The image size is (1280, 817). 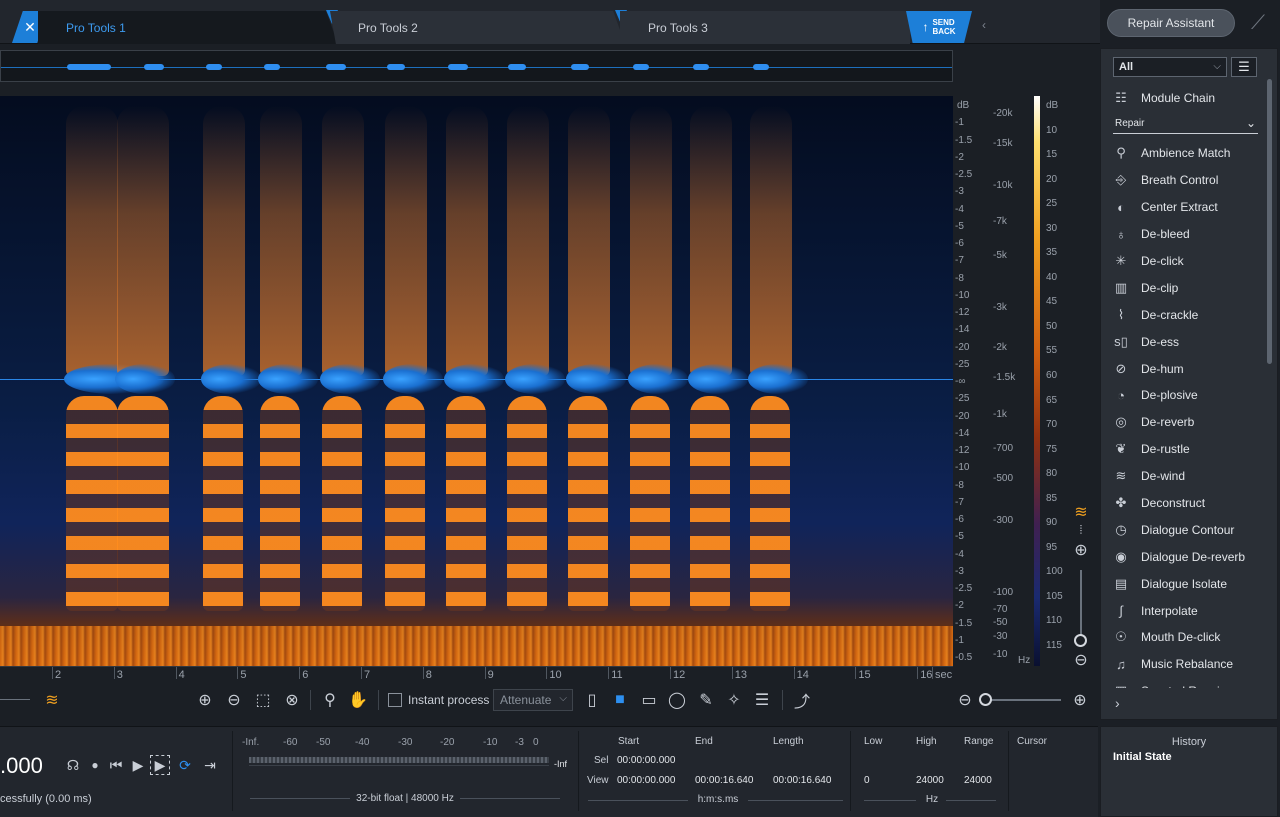 I want to click on instant-process-label: Instant process, so click(x=449, y=700).